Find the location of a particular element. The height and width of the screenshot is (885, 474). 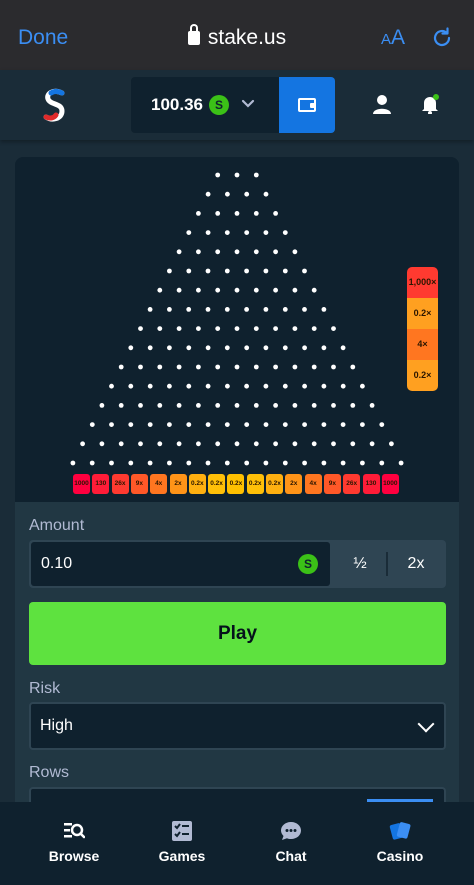

chevron-down-icon is located at coordinates (426, 724).